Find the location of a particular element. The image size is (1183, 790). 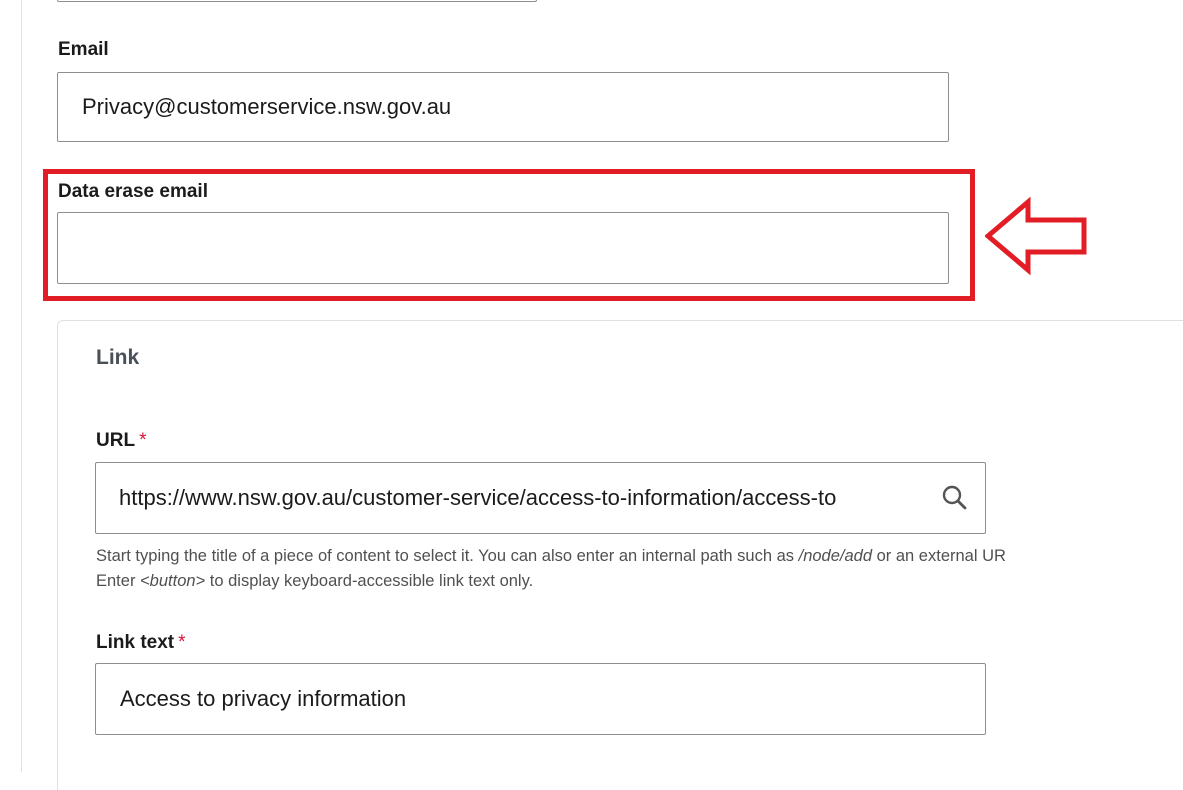

help-line-1-path: /node/add is located at coordinates (835, 556).